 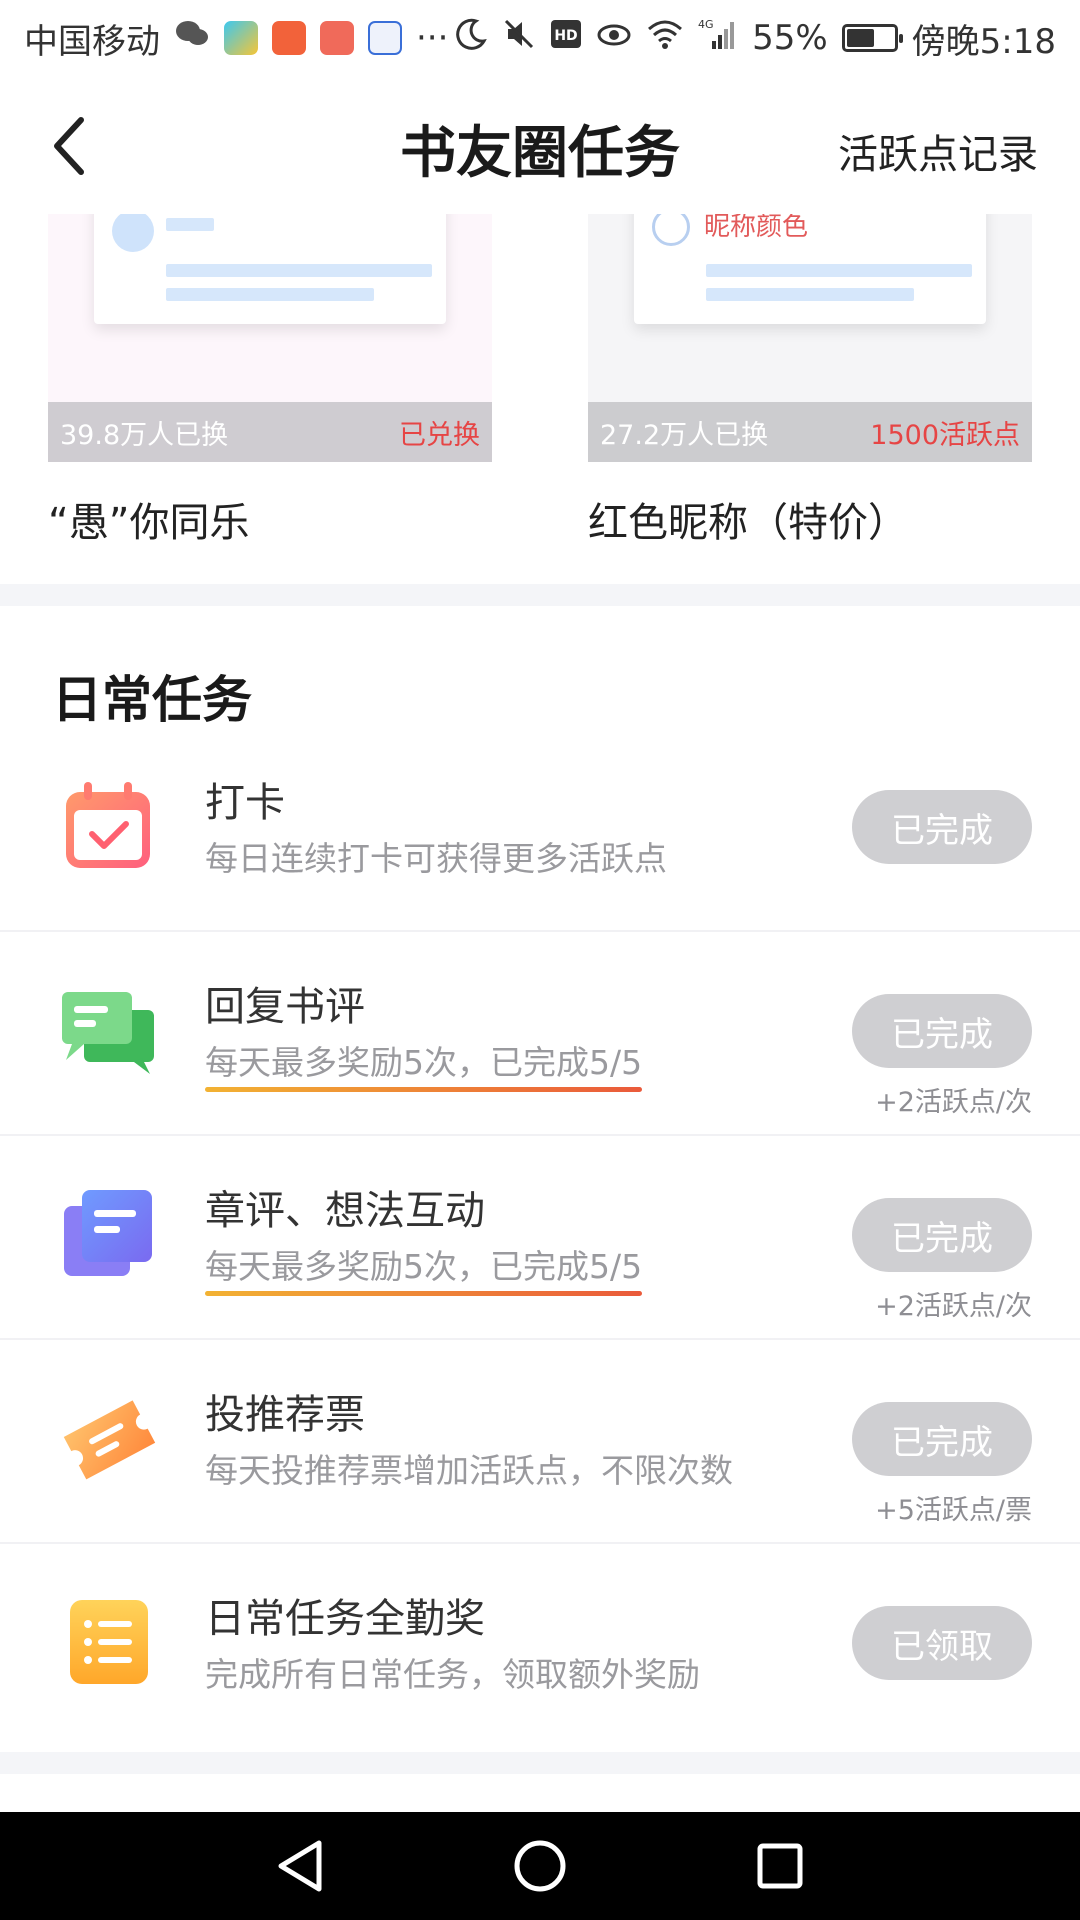 I want to click on task-description: 每天投推荐票增加活跃点，不限次数, so click(x=469, y=1470).